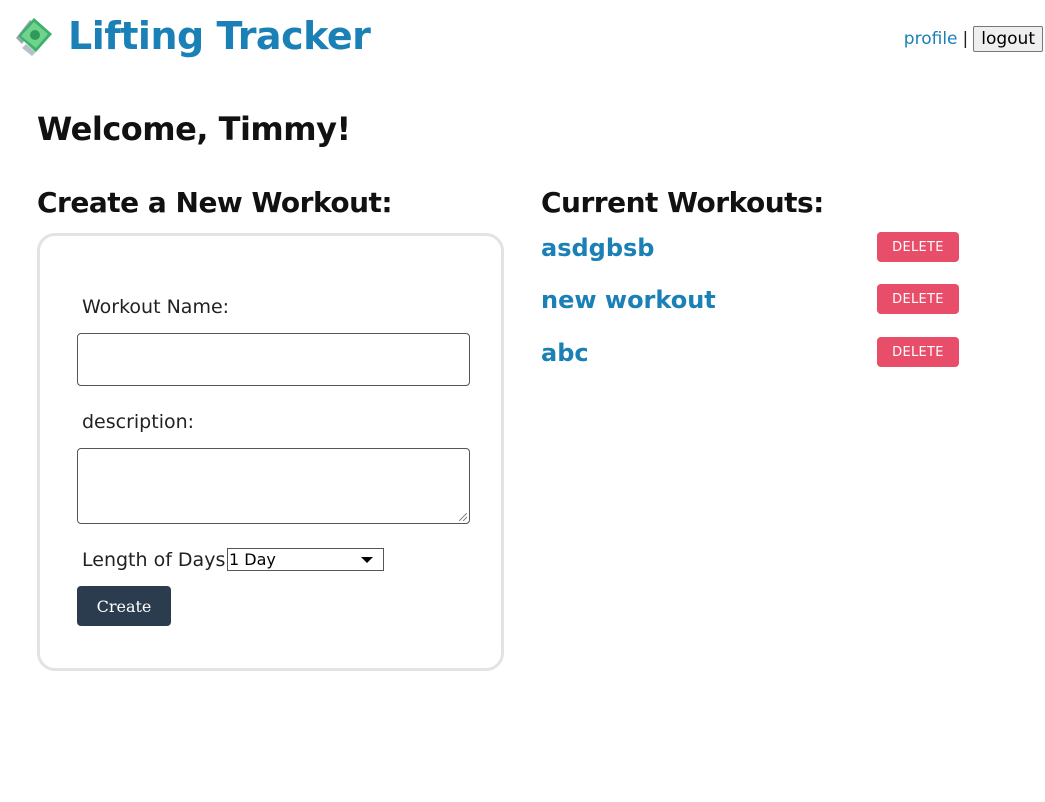  What do you see at coordinates (628, 300) in the screenshot?
I see `workout-link: new workout` at bounding box center [628, 300].